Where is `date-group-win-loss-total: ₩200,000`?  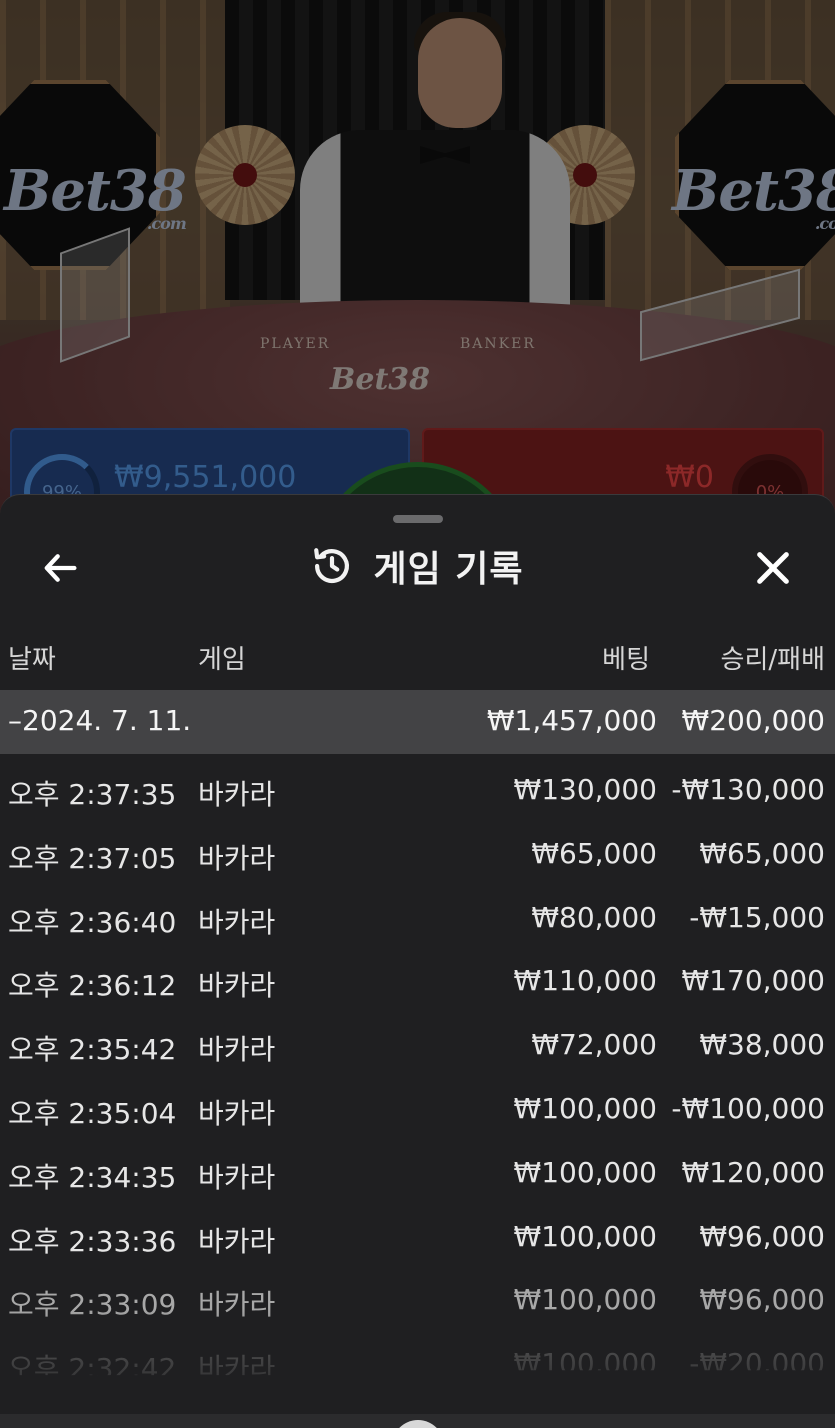 date-group-win-loss-total: ₩200,000 is located at coordinates (753, 720).